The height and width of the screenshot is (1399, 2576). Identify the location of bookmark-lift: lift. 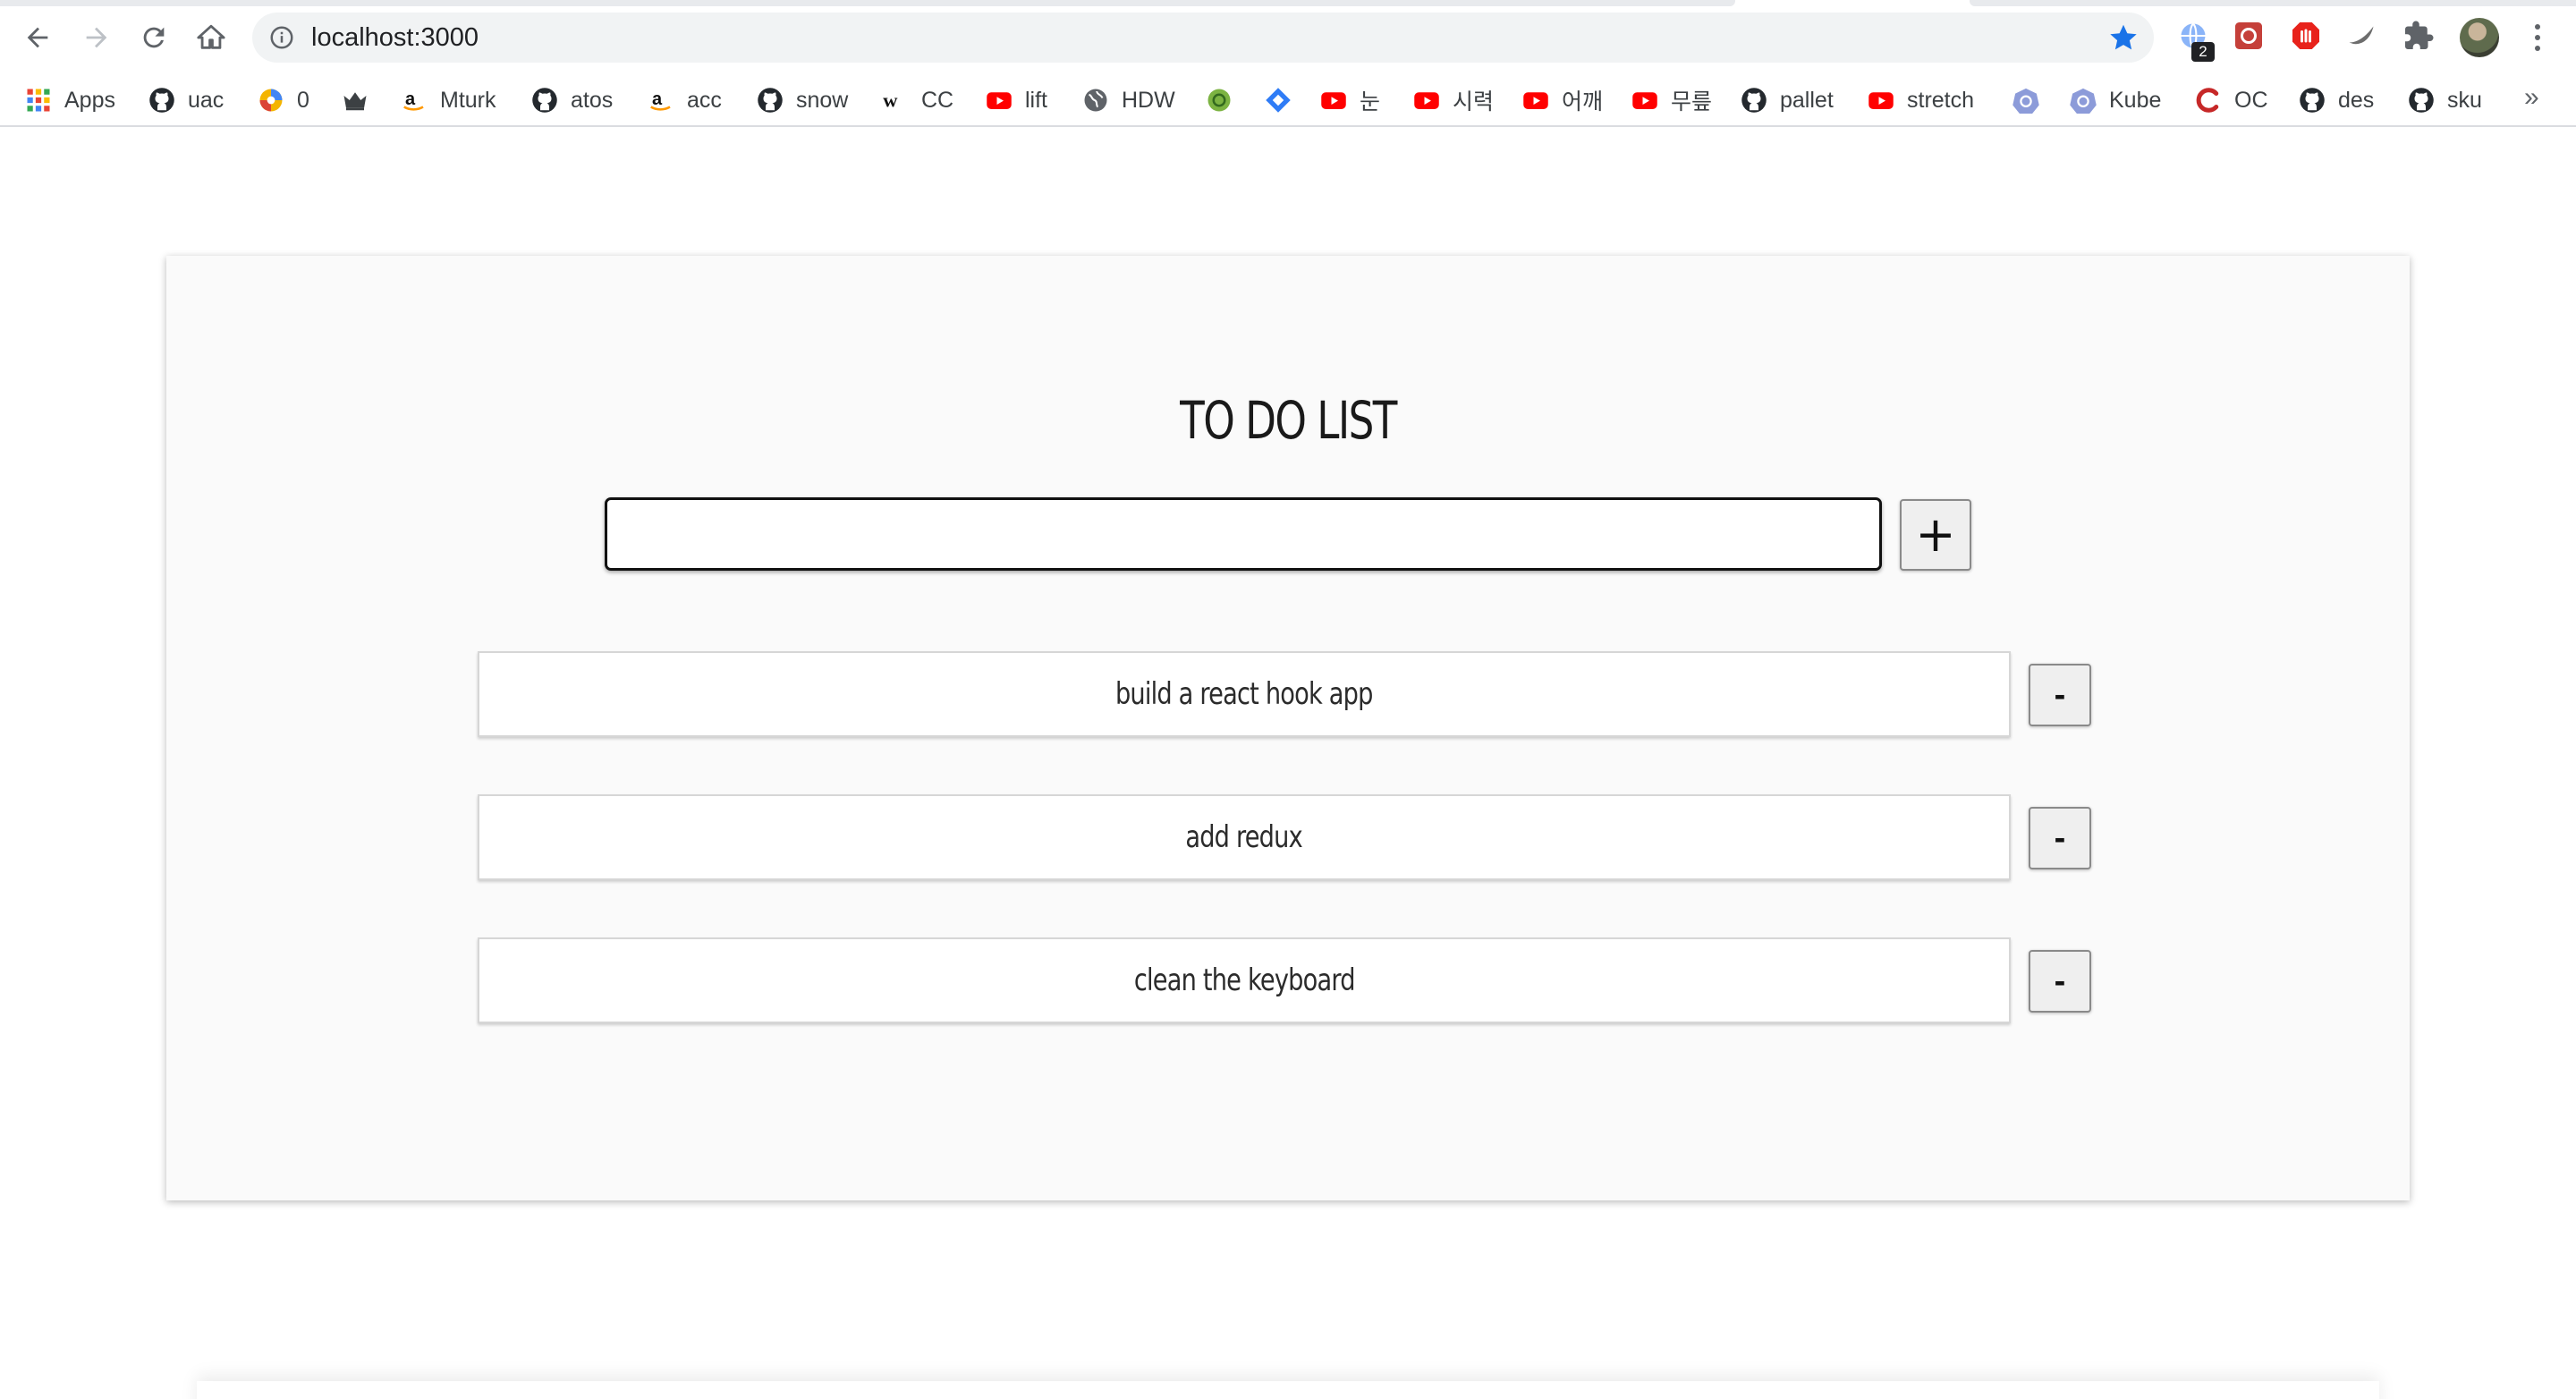
(1016, 100).